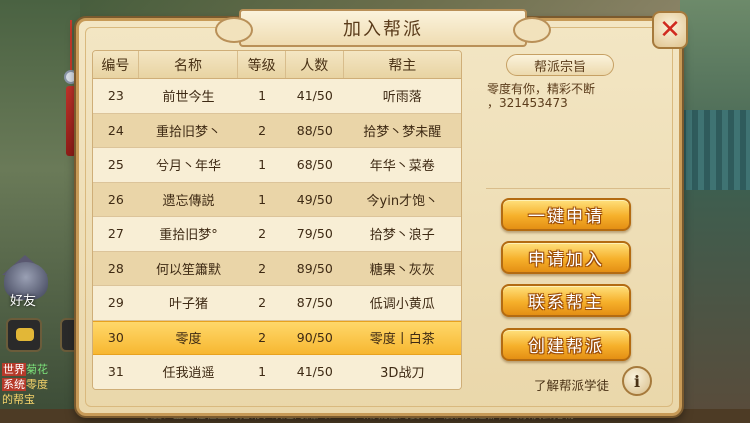 Image resolution: width=750 pixels, height=423 pixels. Describe the element at coordinates (402, 132) in the screenshot. I see `cell-leader: 拾梦丶梦未醒` at that location.